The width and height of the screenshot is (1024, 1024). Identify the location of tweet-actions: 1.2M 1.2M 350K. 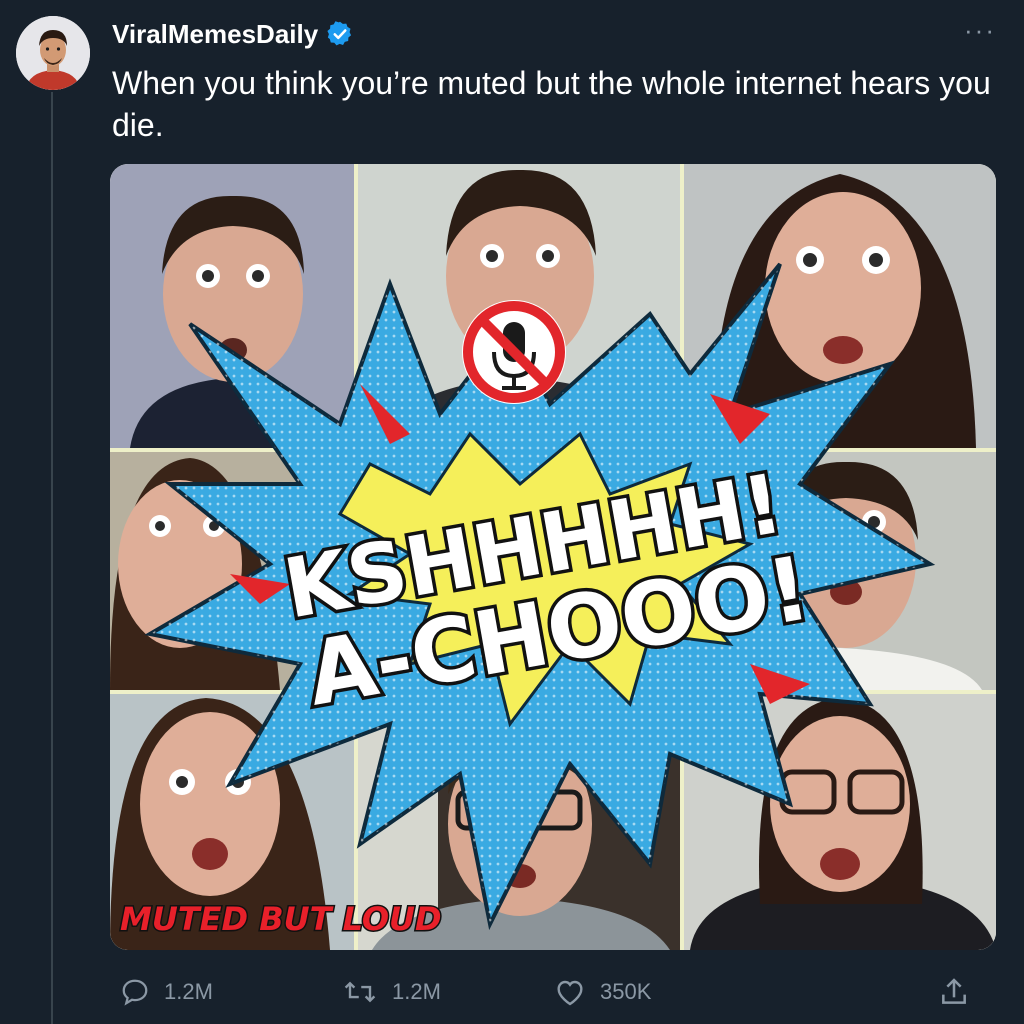
(552, 992).